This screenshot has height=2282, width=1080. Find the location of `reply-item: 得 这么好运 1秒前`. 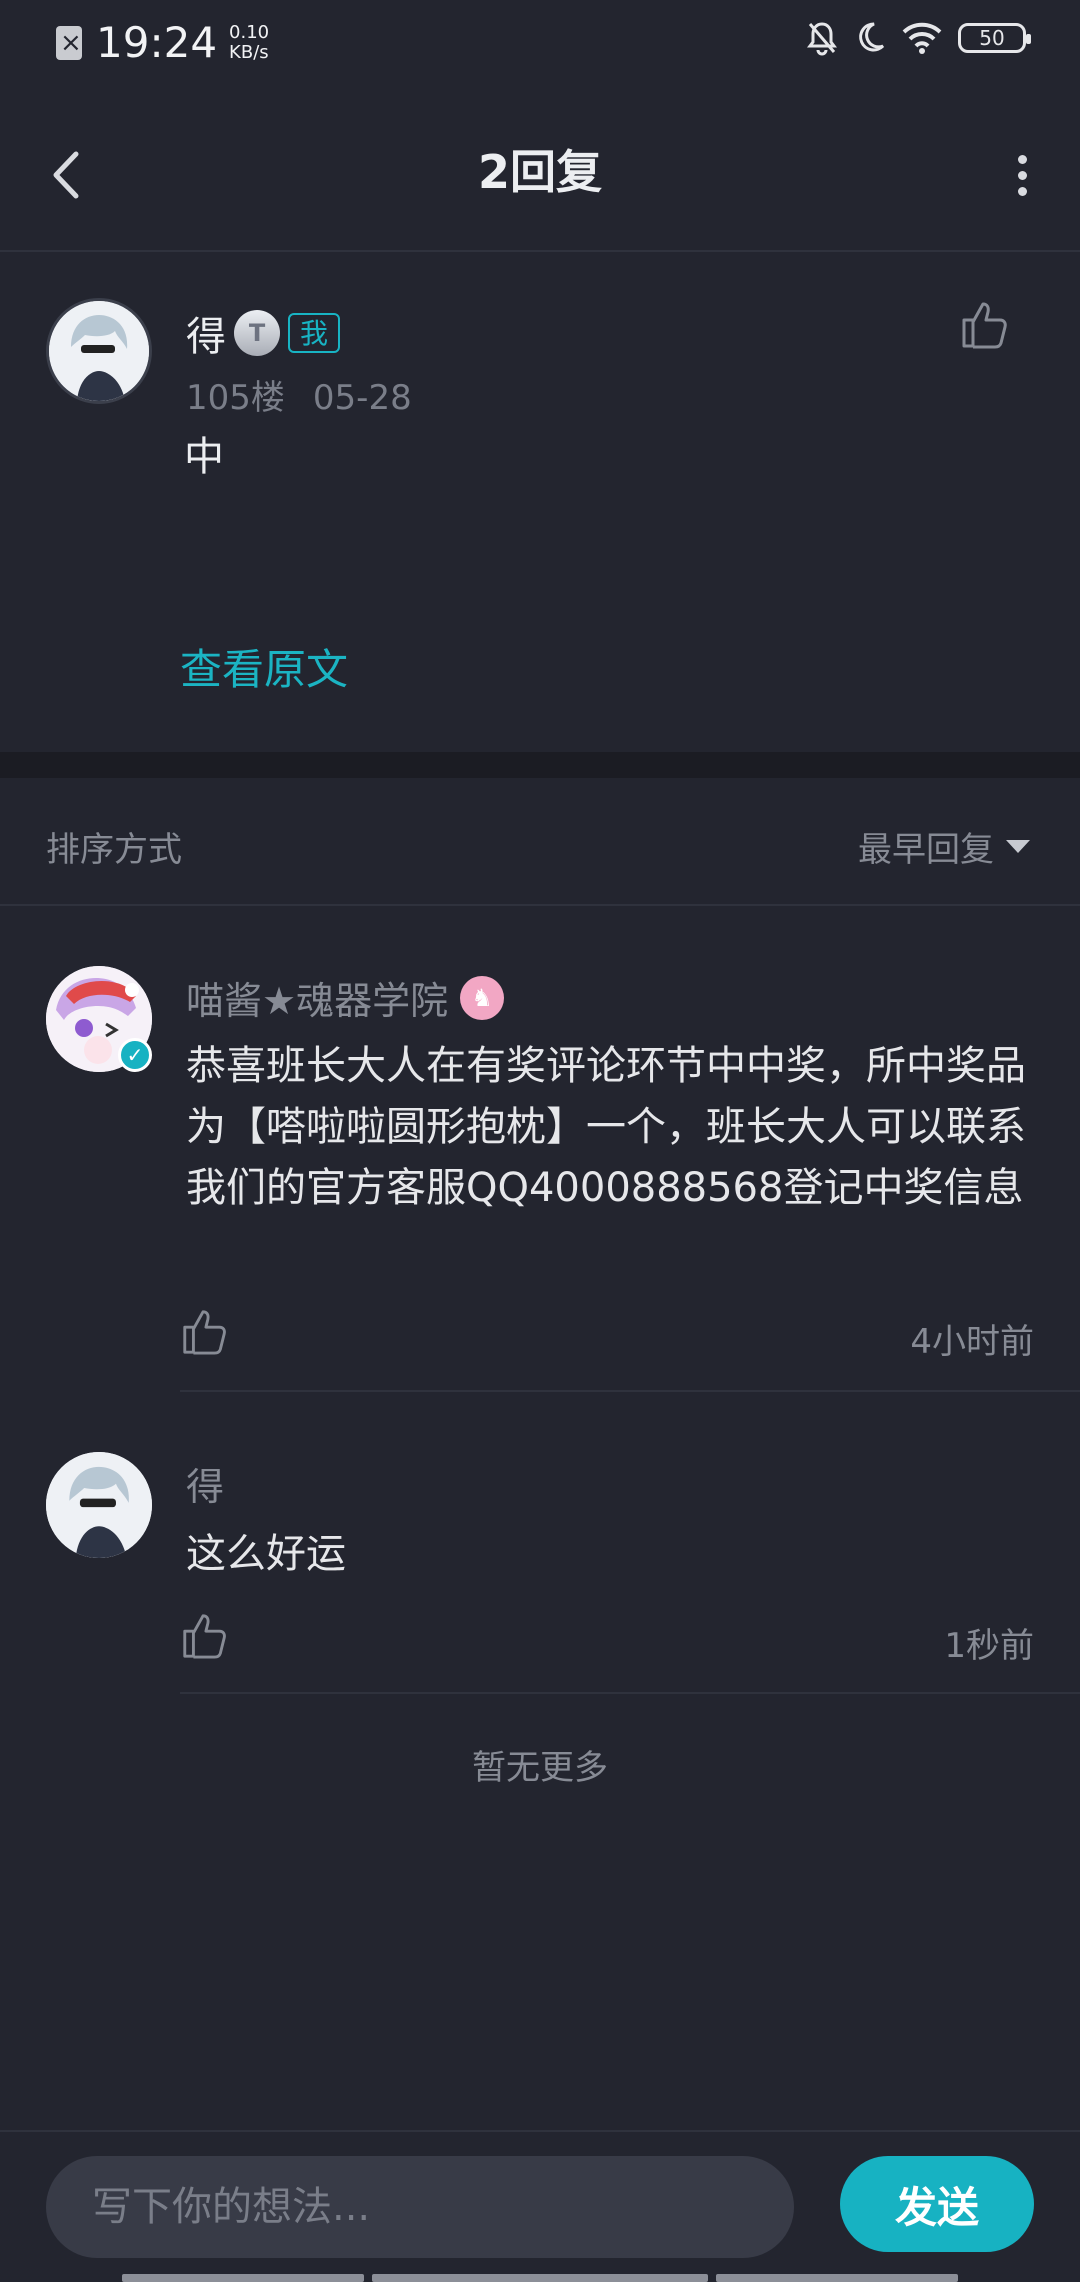

reply-item: 得 这么好运 1秒前 is located at coordinates (540, 1573).